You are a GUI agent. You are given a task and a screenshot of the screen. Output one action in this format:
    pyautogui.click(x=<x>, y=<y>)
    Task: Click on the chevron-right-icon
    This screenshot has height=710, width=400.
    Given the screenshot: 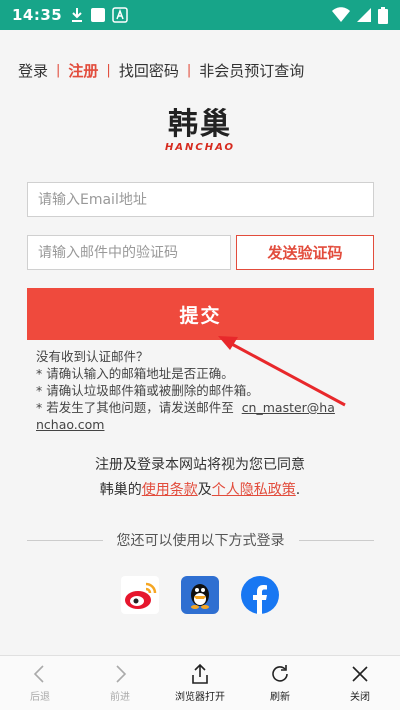 What is the action you would take?
    pyautogui.click(x=121, y=674)
    